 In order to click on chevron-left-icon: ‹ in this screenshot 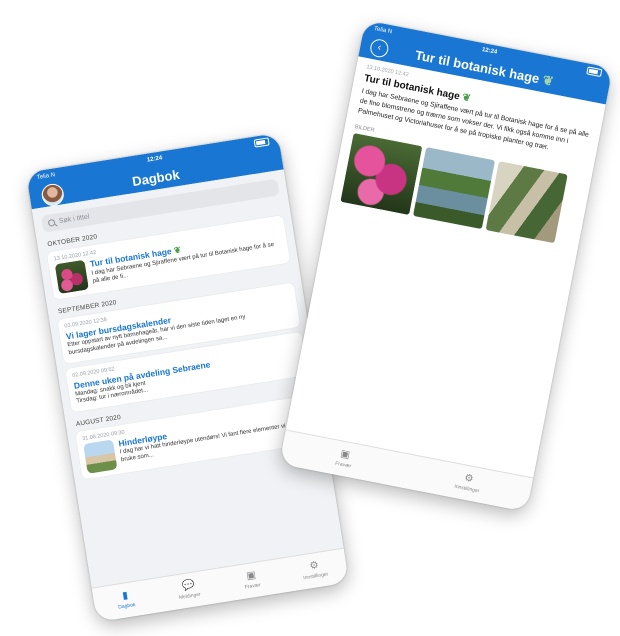, I will do `click(379, 48)`.